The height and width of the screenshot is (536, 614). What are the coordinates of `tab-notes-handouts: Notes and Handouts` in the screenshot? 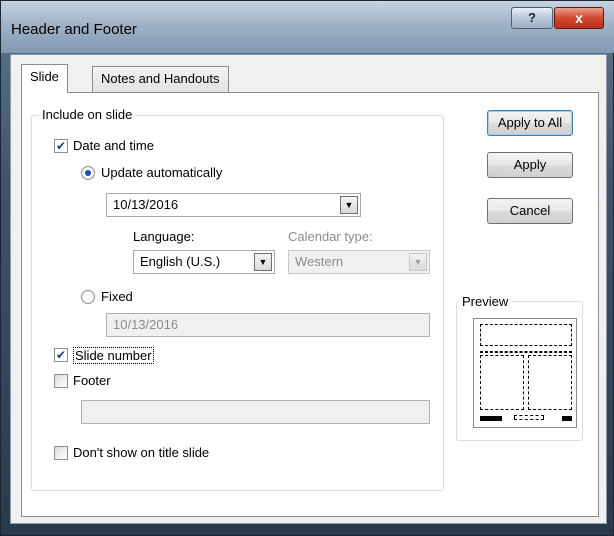 It's located at (160, 79).